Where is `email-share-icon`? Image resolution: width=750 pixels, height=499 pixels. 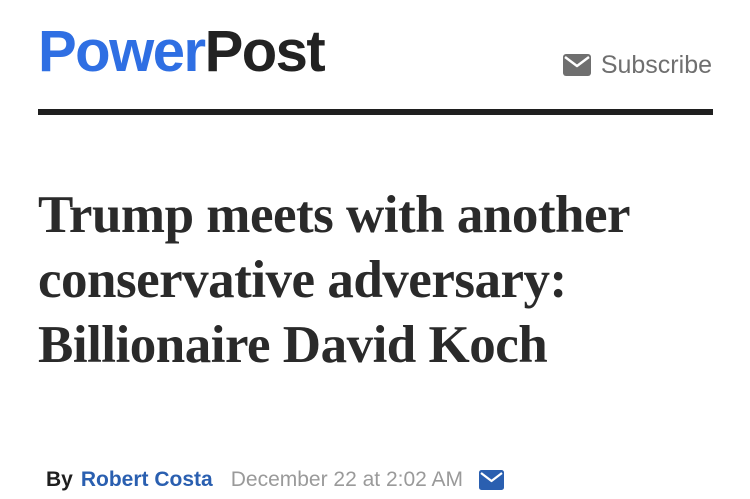
email-share-icon is located at coordinates (492, 480).